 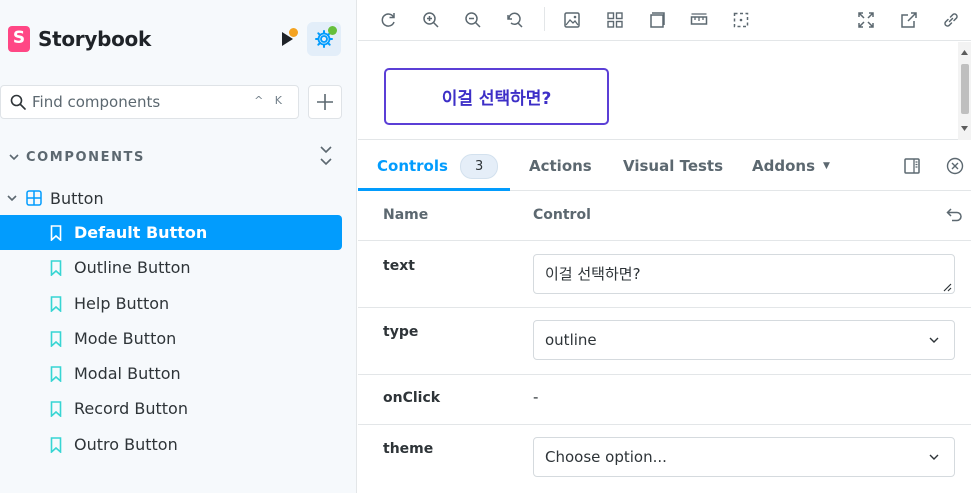 I want to click on sidebar-right-icon, so click(x=912, y=166).